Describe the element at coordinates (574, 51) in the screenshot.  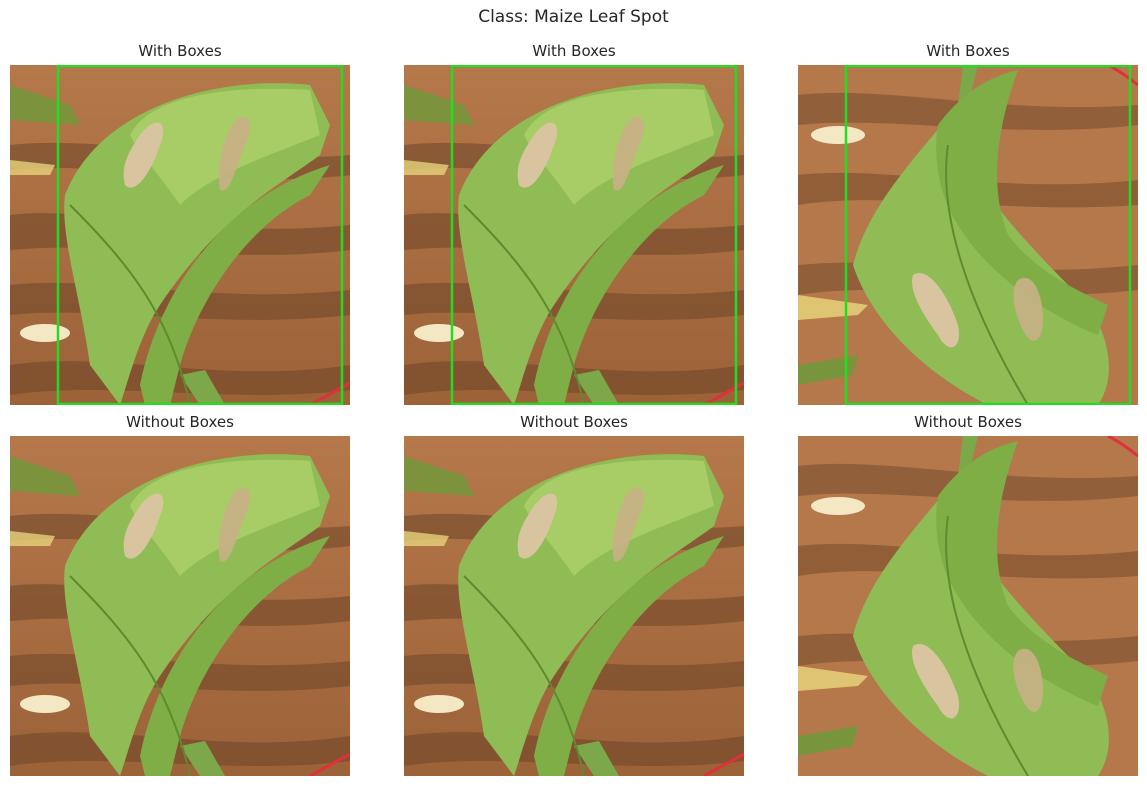
I see `panel-title-2: With Boxes` at that location.